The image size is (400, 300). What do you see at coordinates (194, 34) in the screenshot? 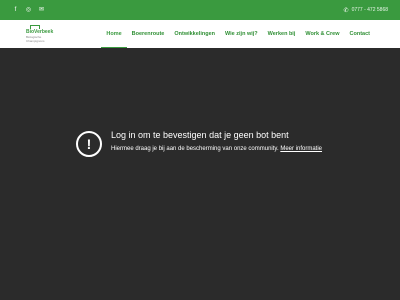
I see `nav-item-ontwikkelingen: Ontwikkelingen` at bounding box center [194, 34].